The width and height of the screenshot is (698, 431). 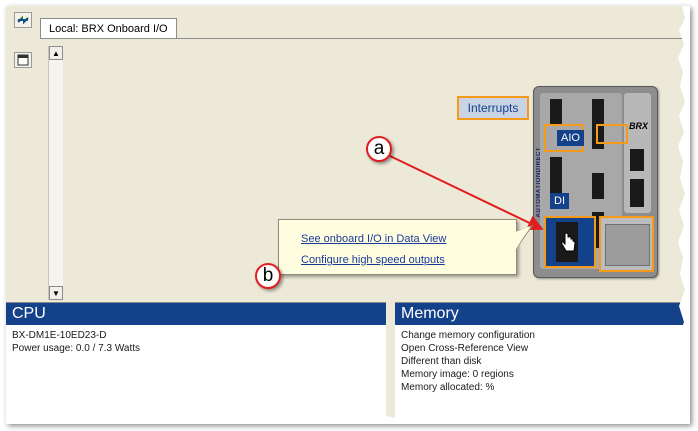 What do you see at coordinates (348, 419) in the screenshot?
I see `torn-edge-bottom` at bounding box center [348, 419].